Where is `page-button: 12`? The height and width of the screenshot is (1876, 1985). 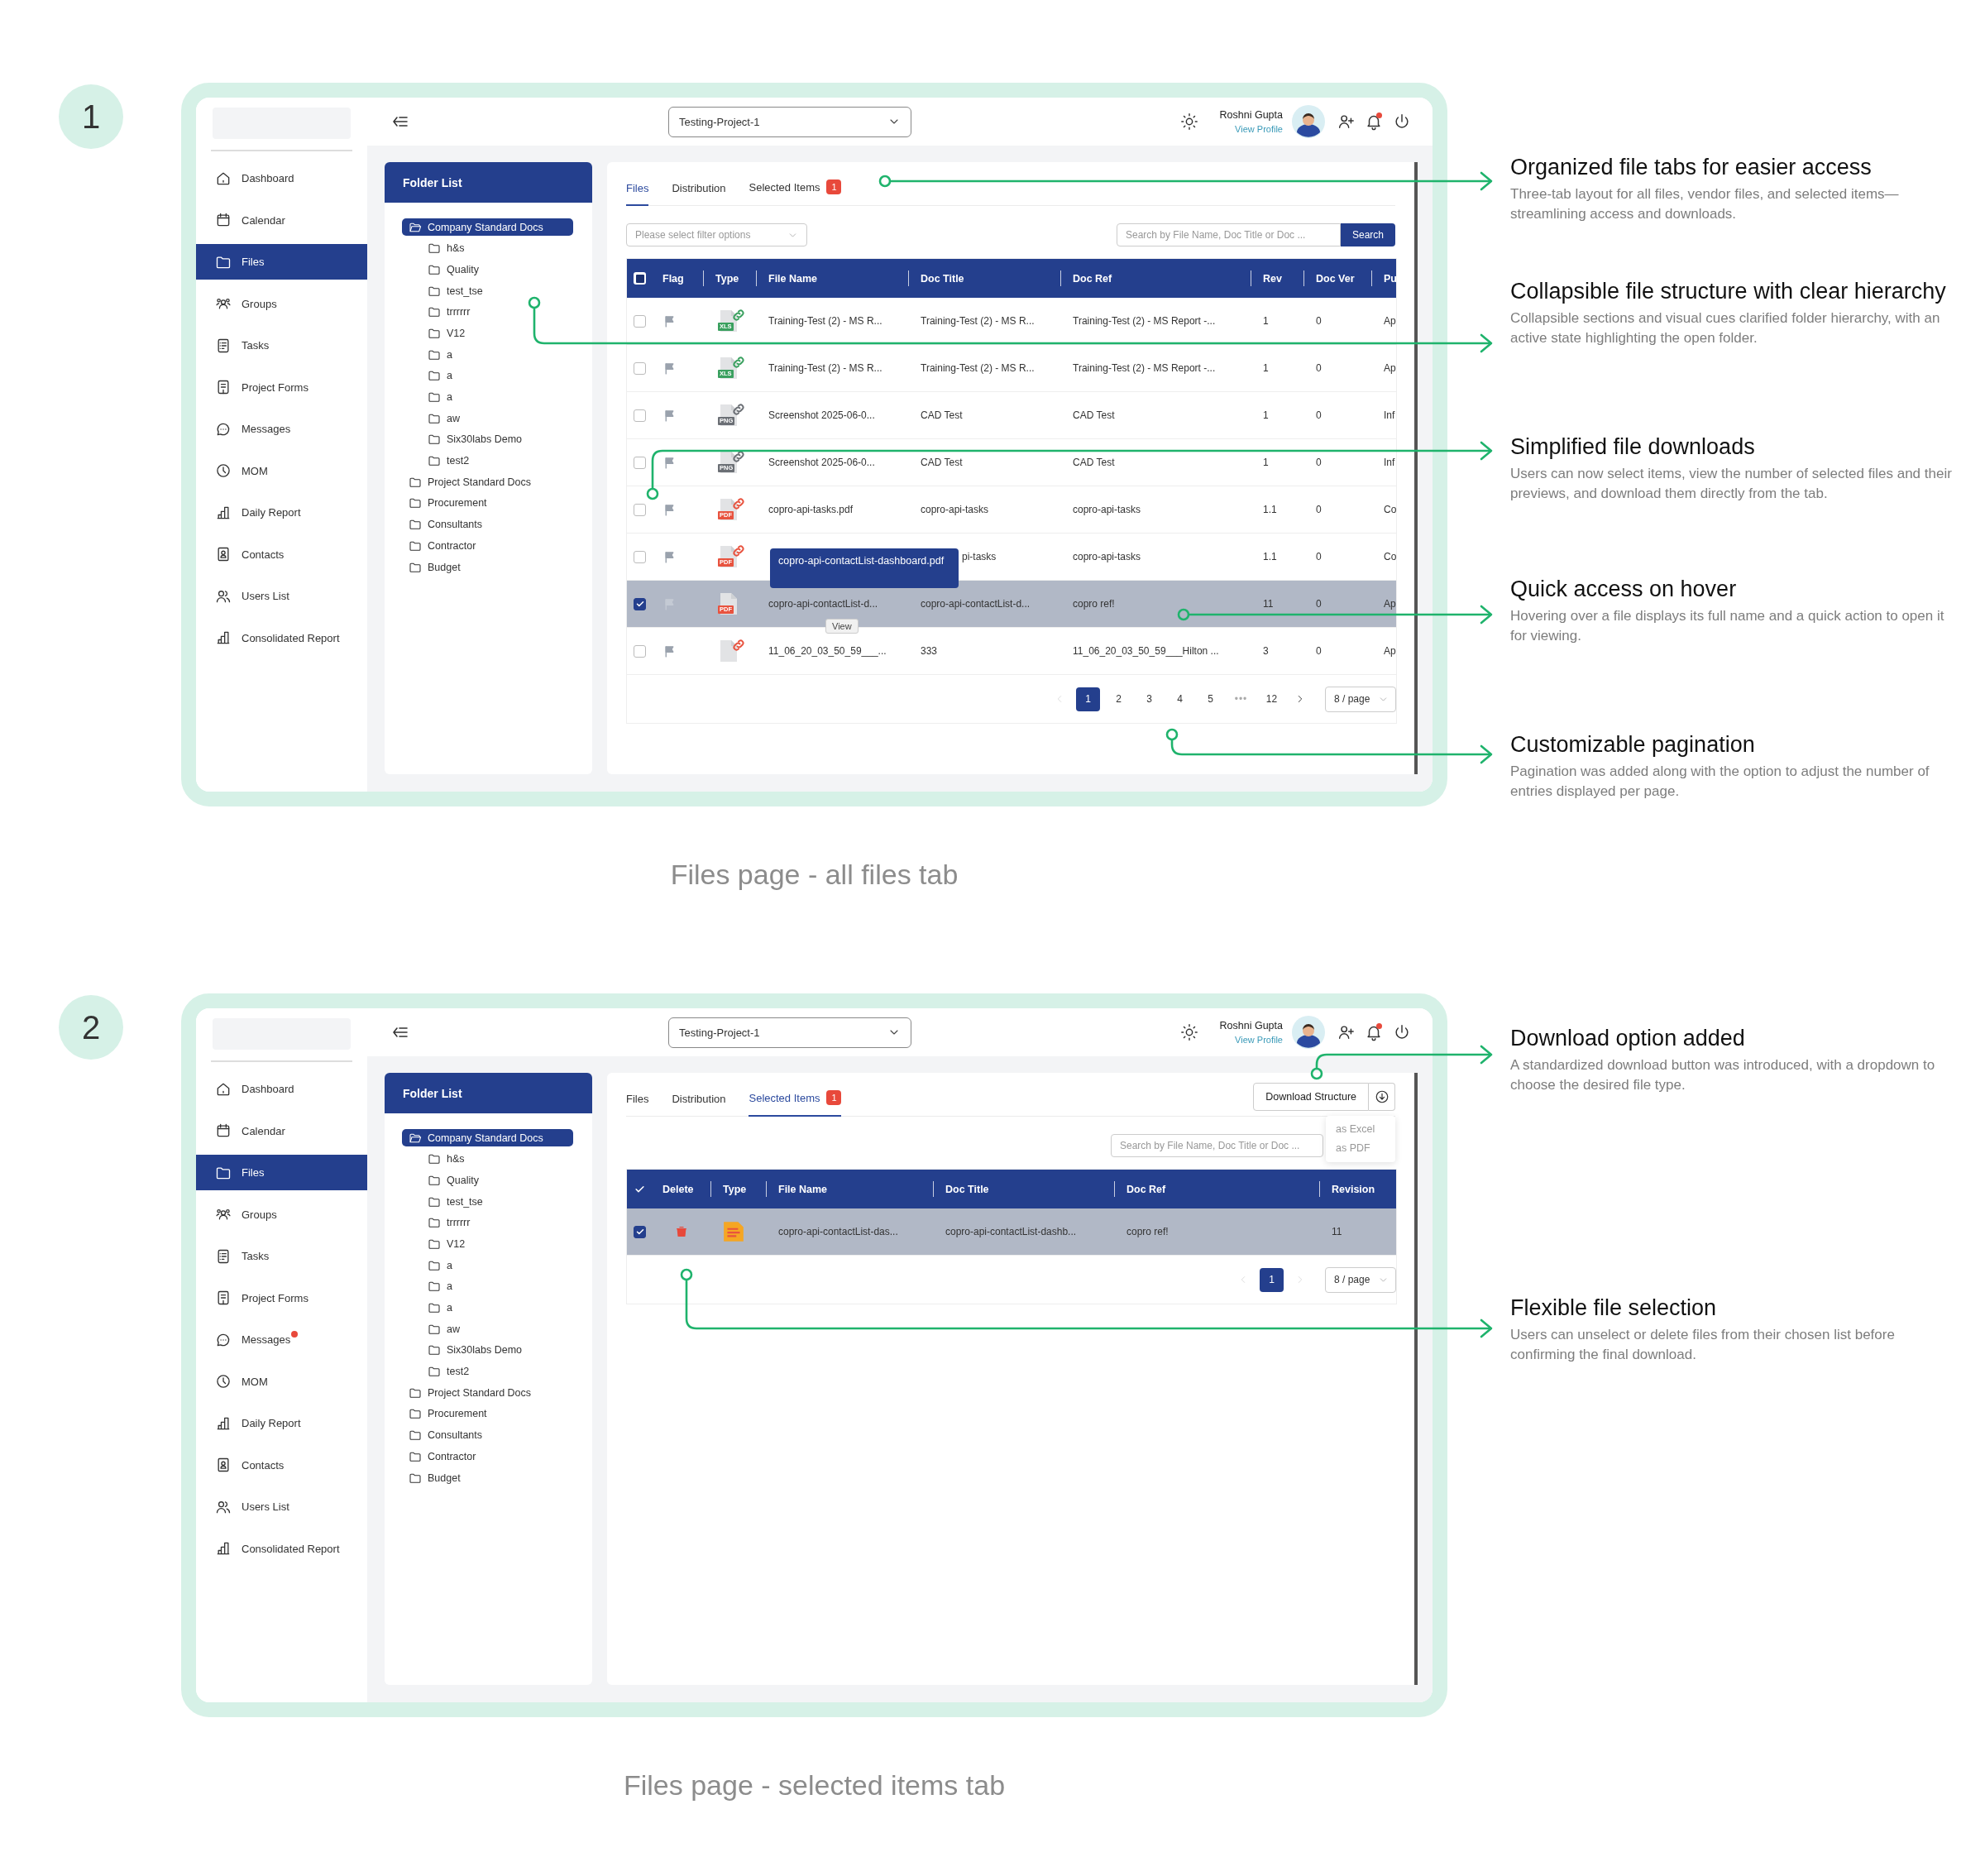
page-button: 12 is located at coordinates (1272, 699).